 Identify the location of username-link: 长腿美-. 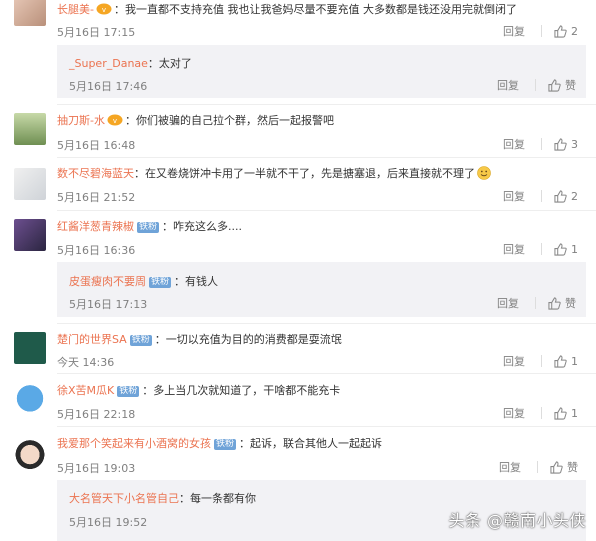
(75, 9).